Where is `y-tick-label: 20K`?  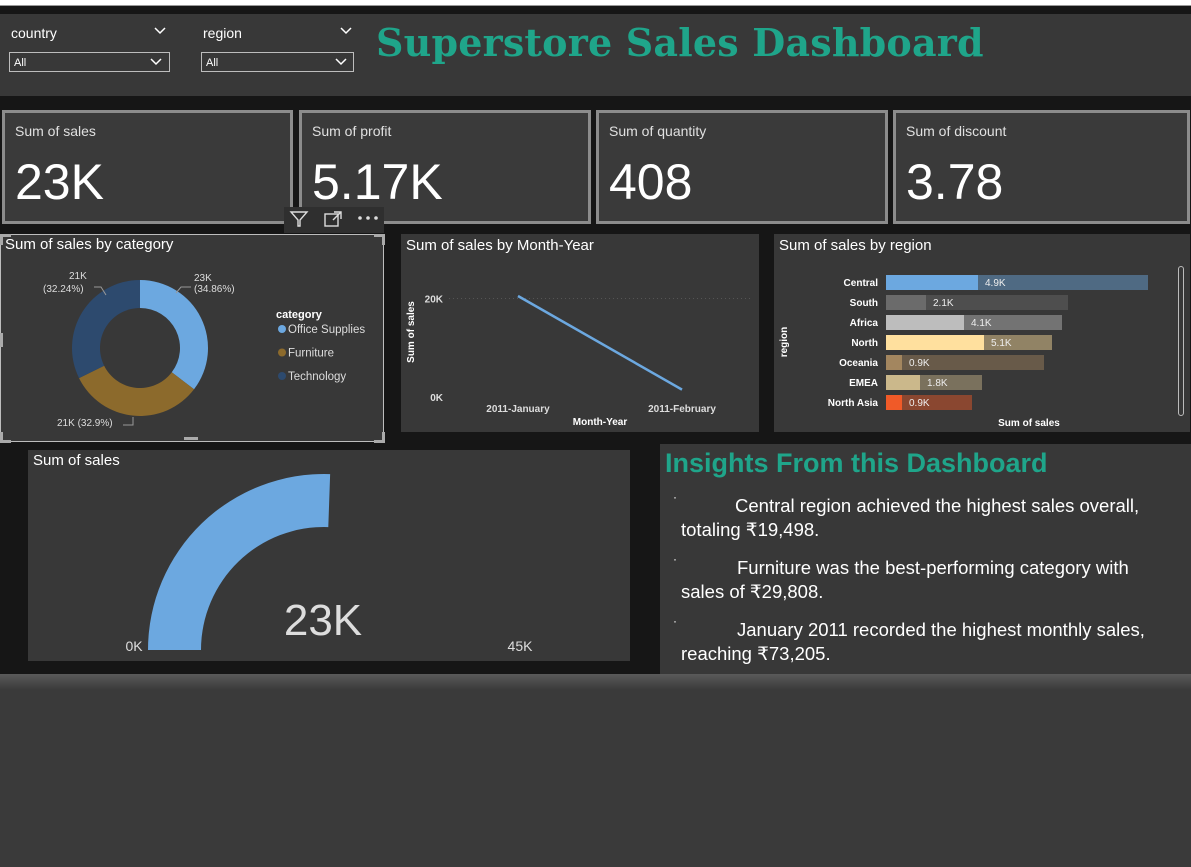 y-tick-label: 20K is located at coordinates (434, 299).